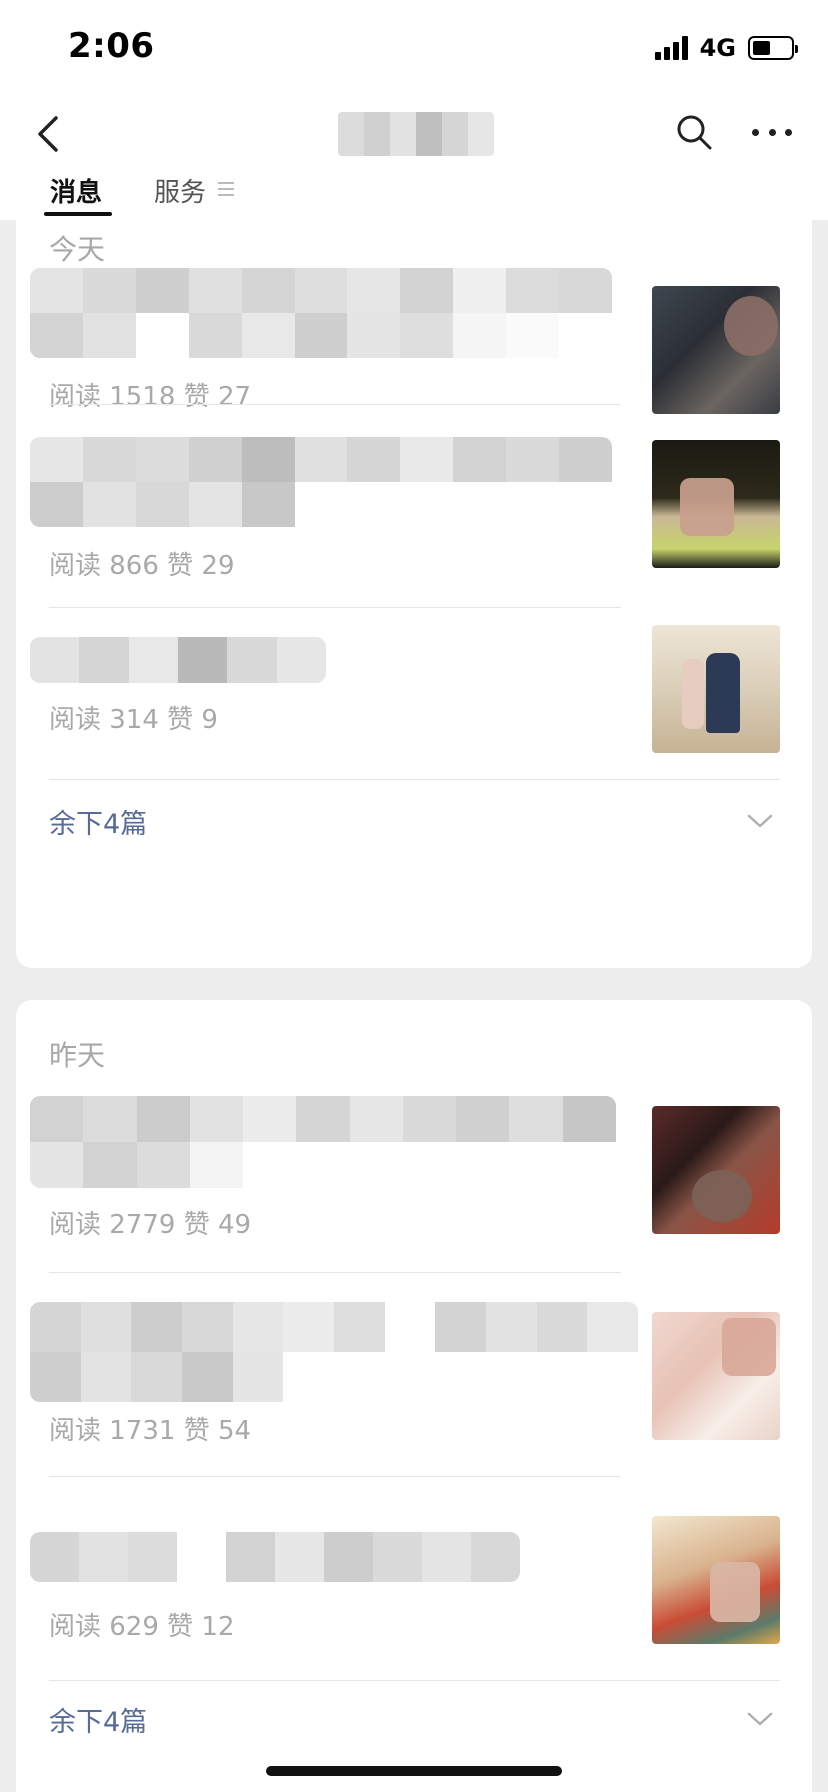 The width and height of the screenshot is (828, 1792). What do you see at coordinates (671, 48) in the screenshot?
I see `signal-icon` at bounding box center [671, 48].